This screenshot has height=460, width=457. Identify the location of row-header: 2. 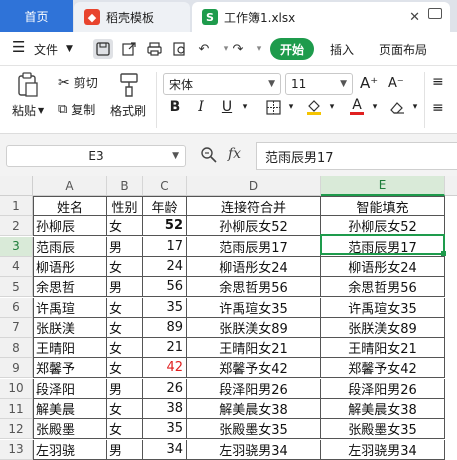
(16, 226).